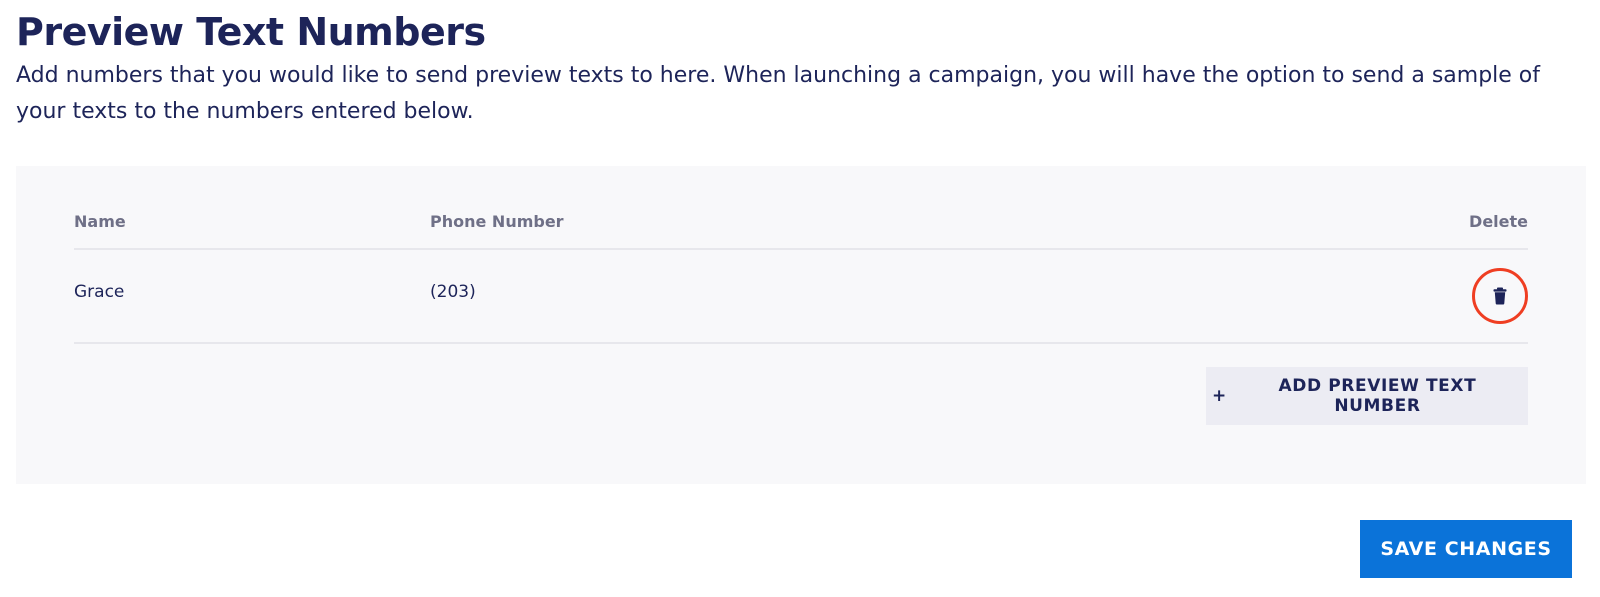 This screenshot has height=597, width=1600. What do you see at coordinates (801, 231) in the screenshot?
I see `table-header: Name Phone Number Delete` at bounding box center [801, 231].